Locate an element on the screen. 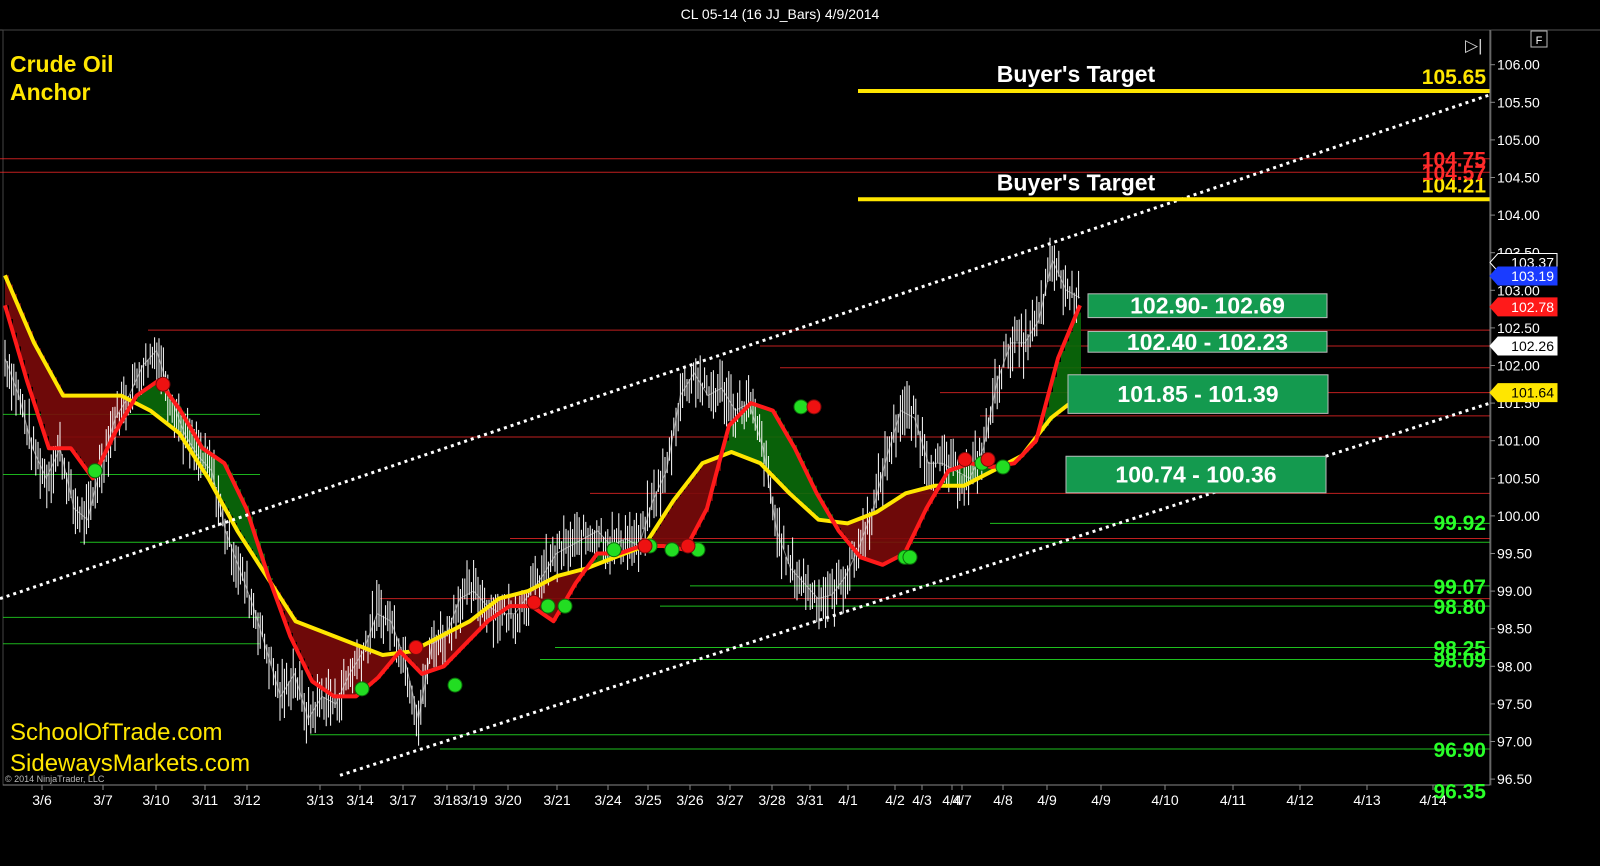  x-tick-label: 3/6 is located at coordinates (42, 800).